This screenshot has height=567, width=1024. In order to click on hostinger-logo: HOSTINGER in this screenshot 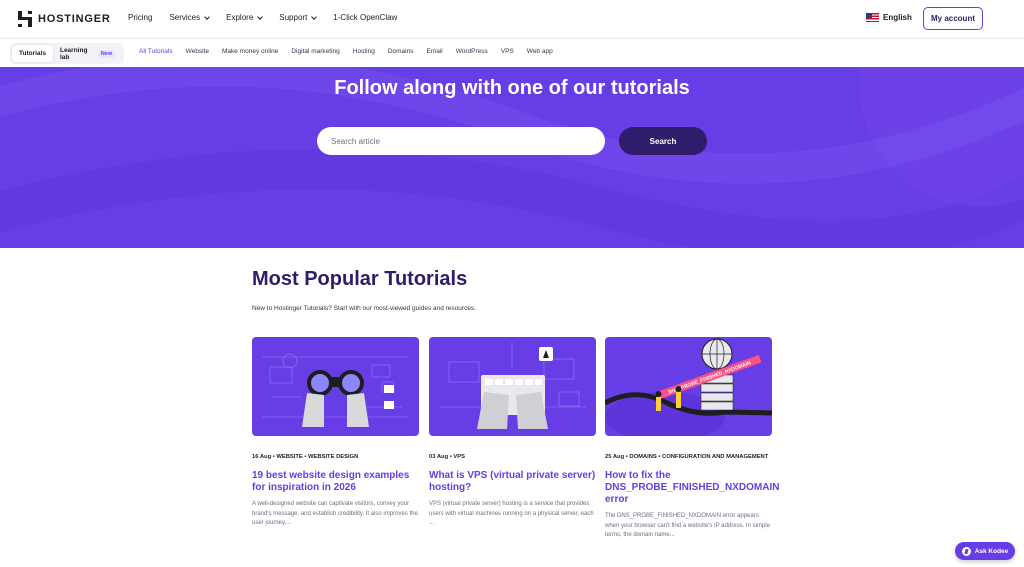, I will do `click(64, 19)`.